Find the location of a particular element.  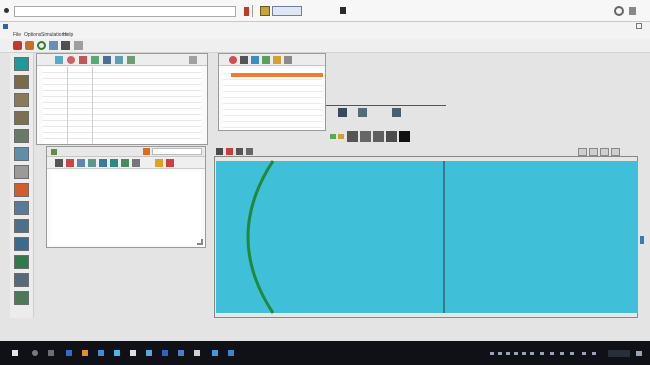

results-edit-icon is located at coordinates (244, 60).